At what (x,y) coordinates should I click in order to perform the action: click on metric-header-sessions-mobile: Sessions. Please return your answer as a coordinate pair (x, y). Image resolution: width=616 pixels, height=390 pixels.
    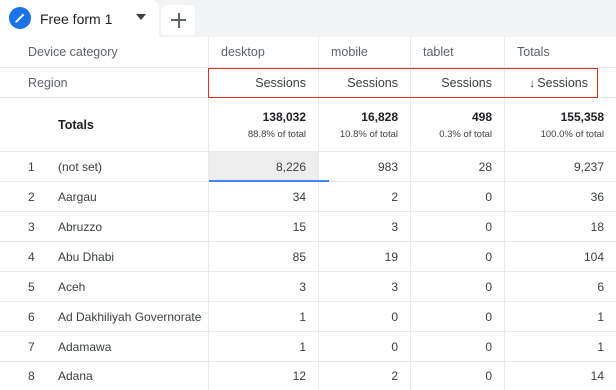
    Looking at the image, I should click on (364, 82).